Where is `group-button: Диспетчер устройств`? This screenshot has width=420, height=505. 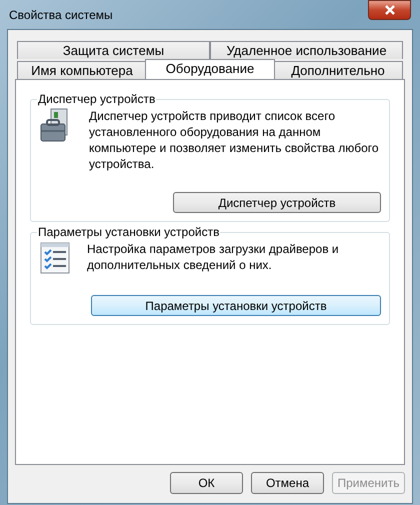 group-button: Диспетчер устройств is located at coordinates (277, 202).